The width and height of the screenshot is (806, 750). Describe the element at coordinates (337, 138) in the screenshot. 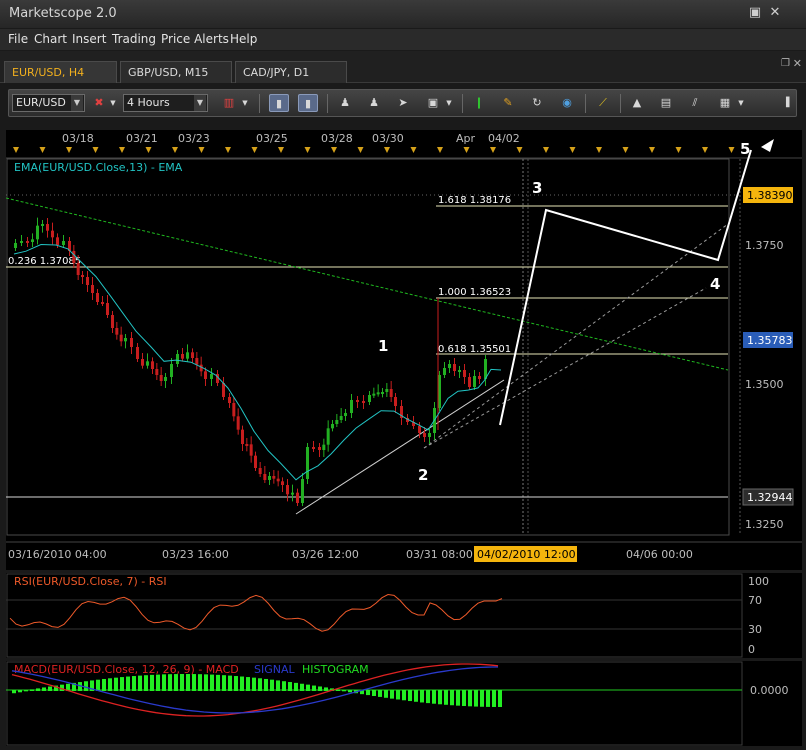

I see `top-date-label: 03/28` at that location.